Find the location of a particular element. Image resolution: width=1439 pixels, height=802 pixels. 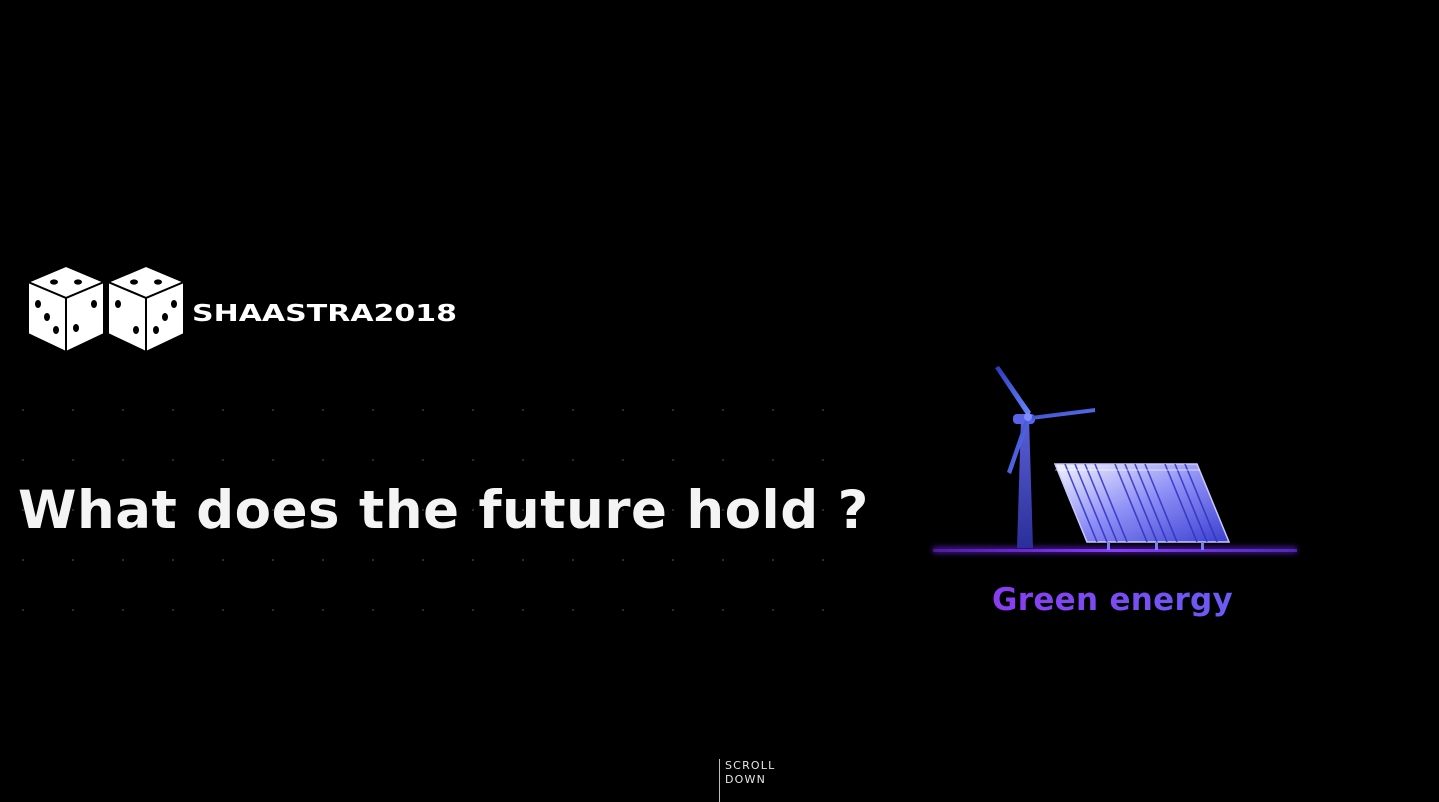

site-logo: SHAASTRA2018 is located at coordinates (240, 309).